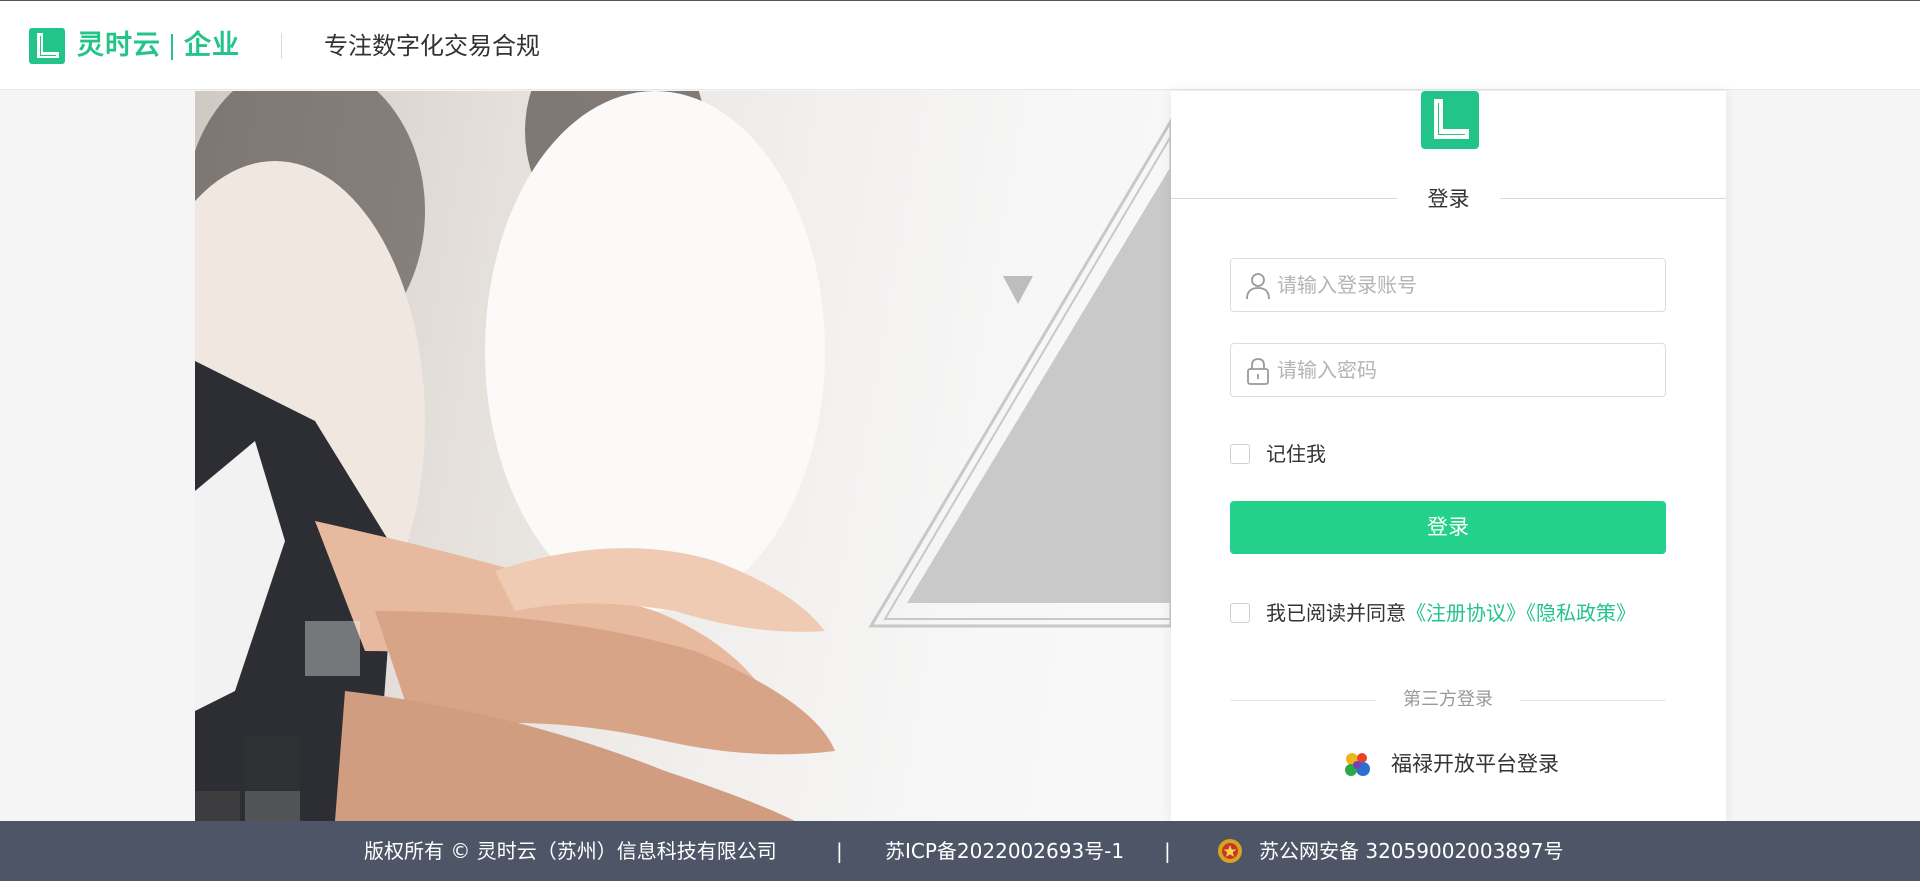 This screenshot has width=1920, height=881. I want to click on user-icon, so click(1258, 286).